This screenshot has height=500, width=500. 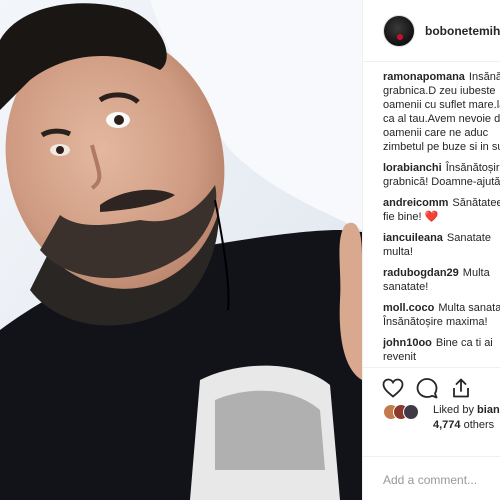 What do you see at coordinates (427, 388) in the screenshot?
I see `comment-icon` at bounding box center [427, 388].